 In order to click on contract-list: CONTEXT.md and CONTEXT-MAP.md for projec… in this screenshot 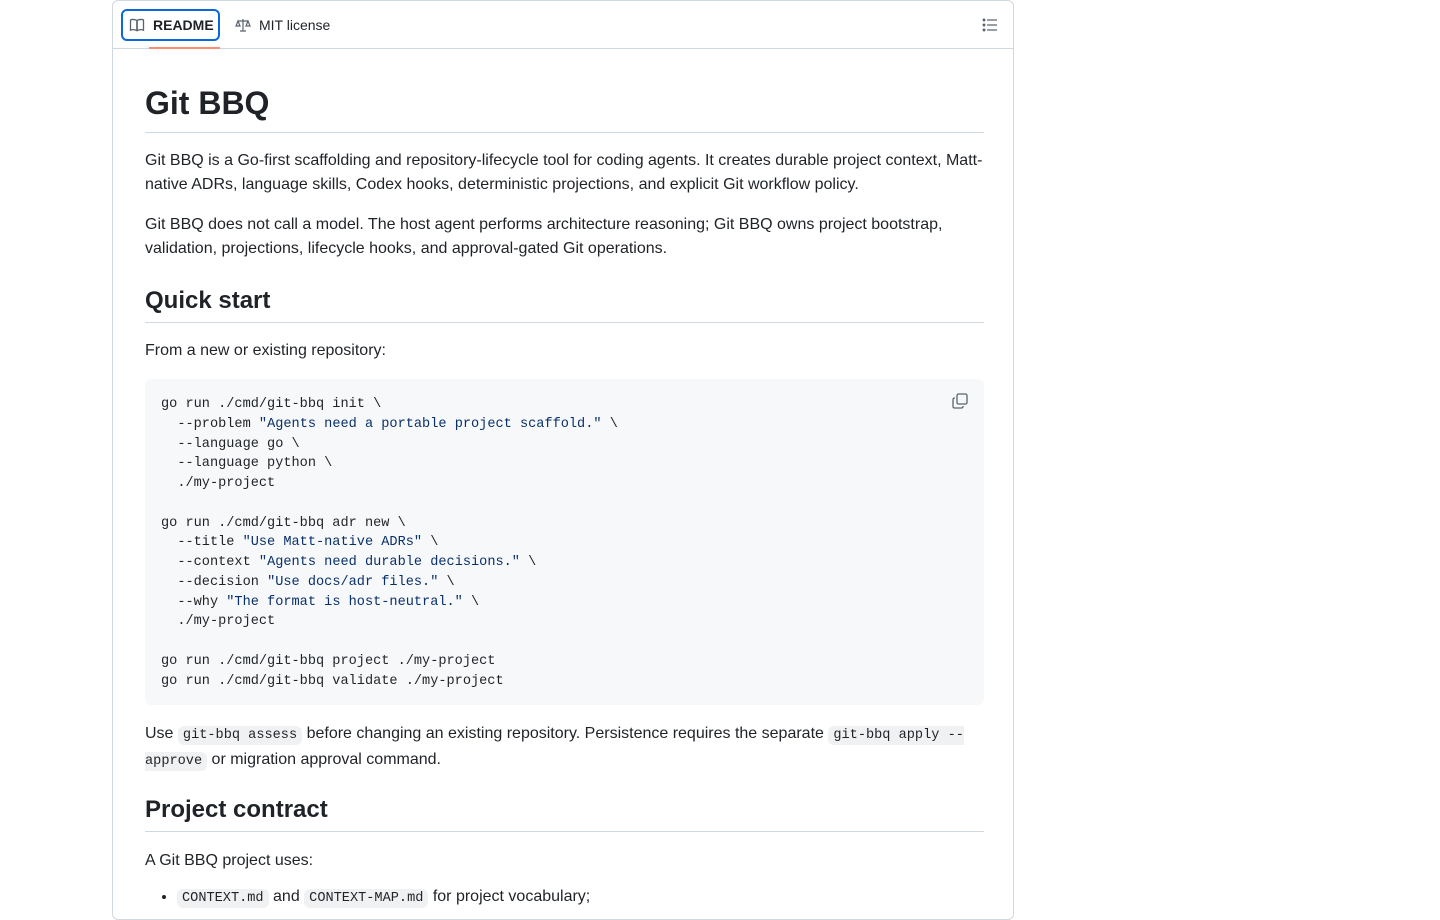, I will do `click(367, 898)`.